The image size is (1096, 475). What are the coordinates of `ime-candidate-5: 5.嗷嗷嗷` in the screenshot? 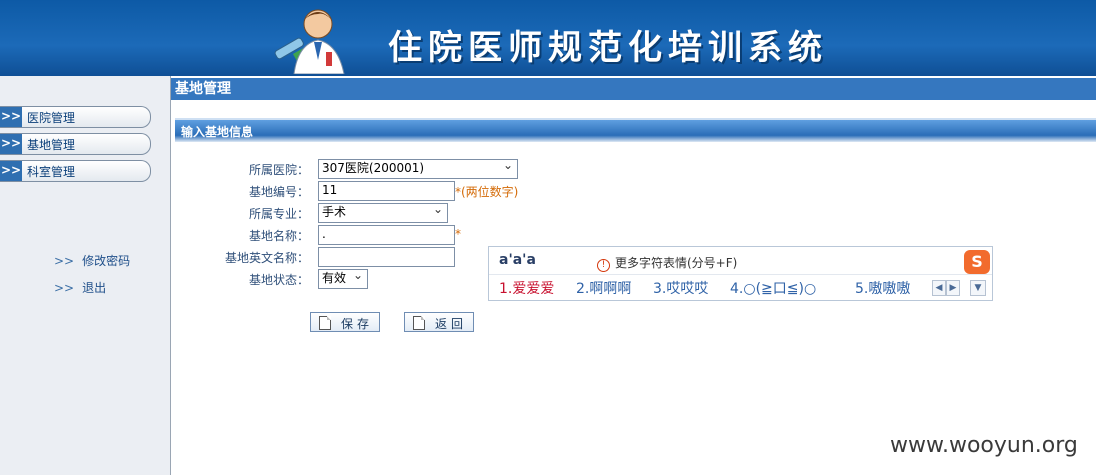 It's located at (882, 288).